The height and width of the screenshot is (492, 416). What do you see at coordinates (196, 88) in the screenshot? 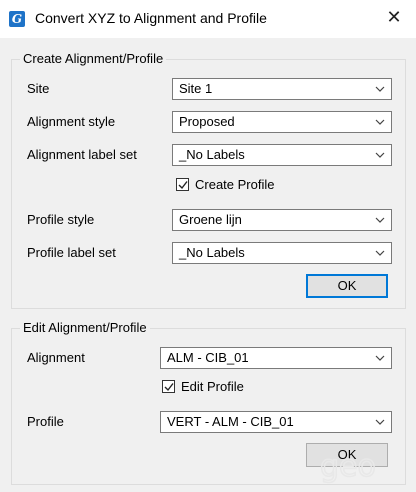
I see `site-select-value: Site 1` at bounding box center [196, 88].